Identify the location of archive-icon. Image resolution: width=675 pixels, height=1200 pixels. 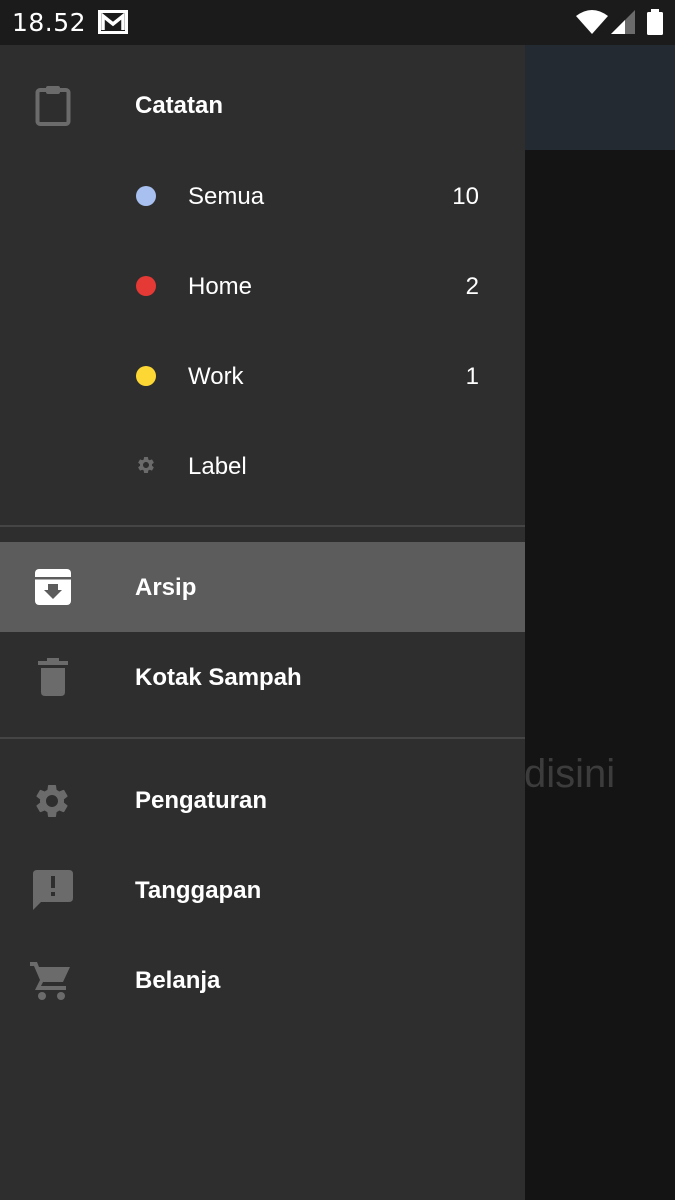
(53, 589).